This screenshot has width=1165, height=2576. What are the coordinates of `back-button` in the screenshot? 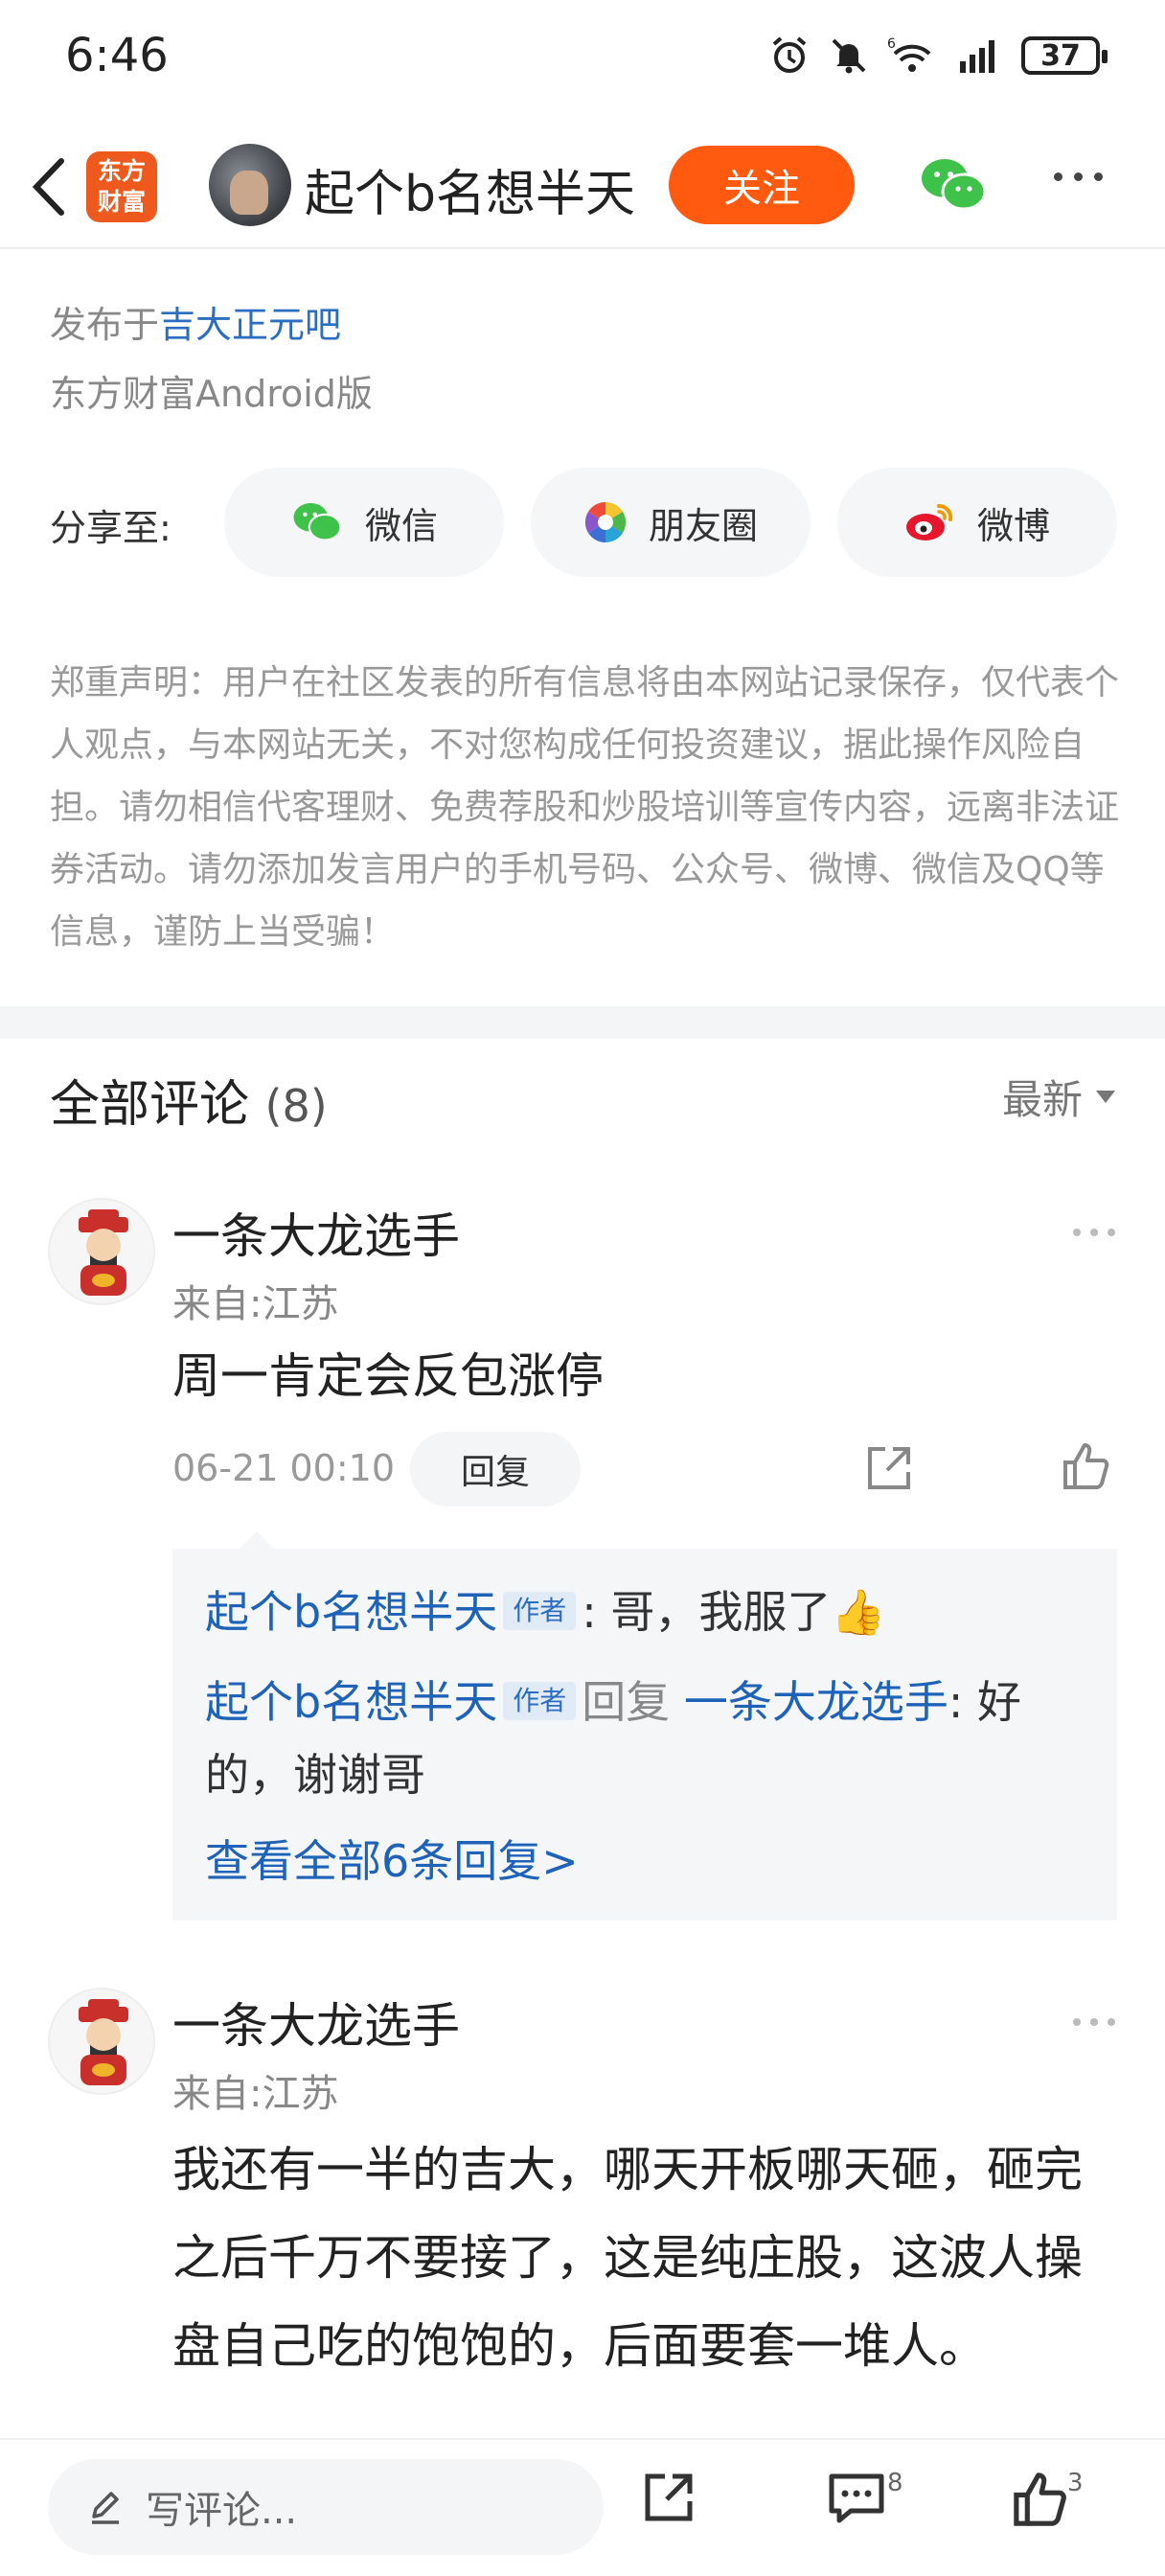 It's located at (50, 186).